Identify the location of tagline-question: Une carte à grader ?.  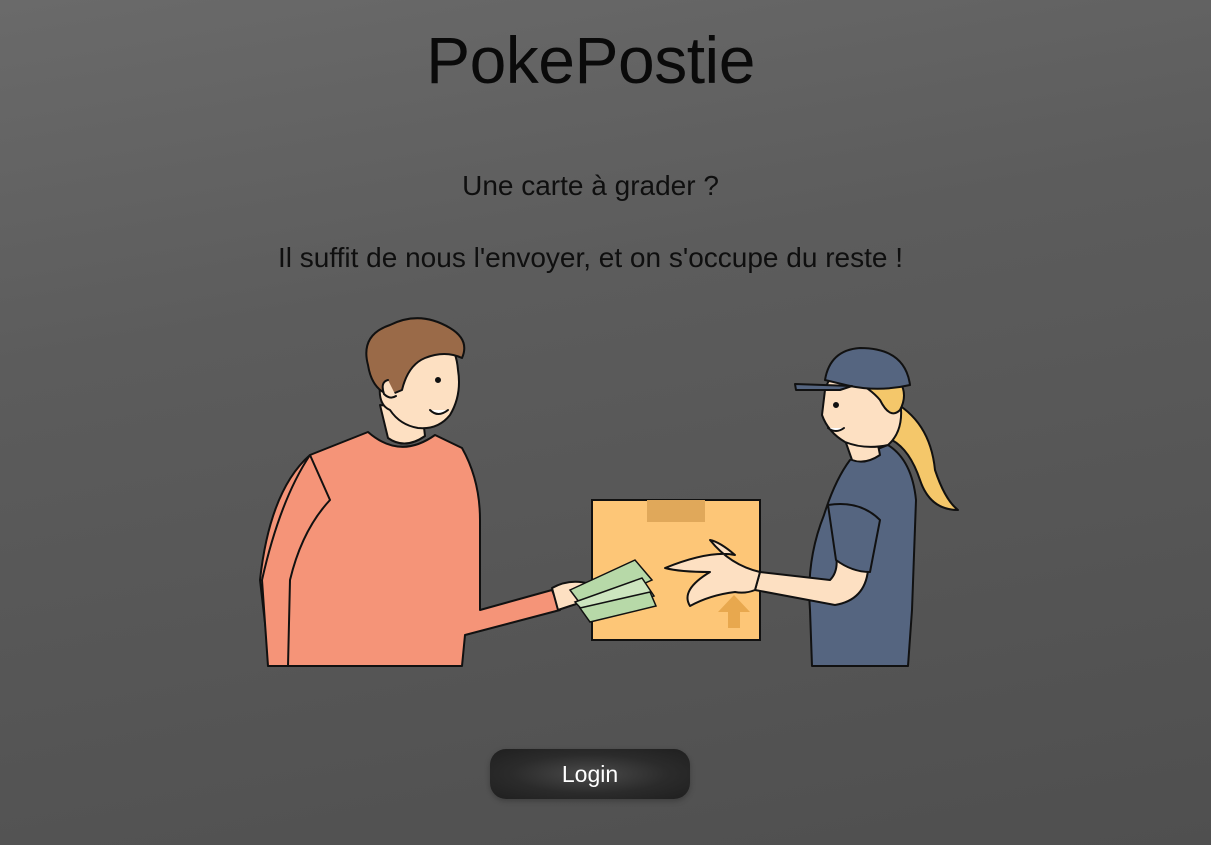
(590, 185).